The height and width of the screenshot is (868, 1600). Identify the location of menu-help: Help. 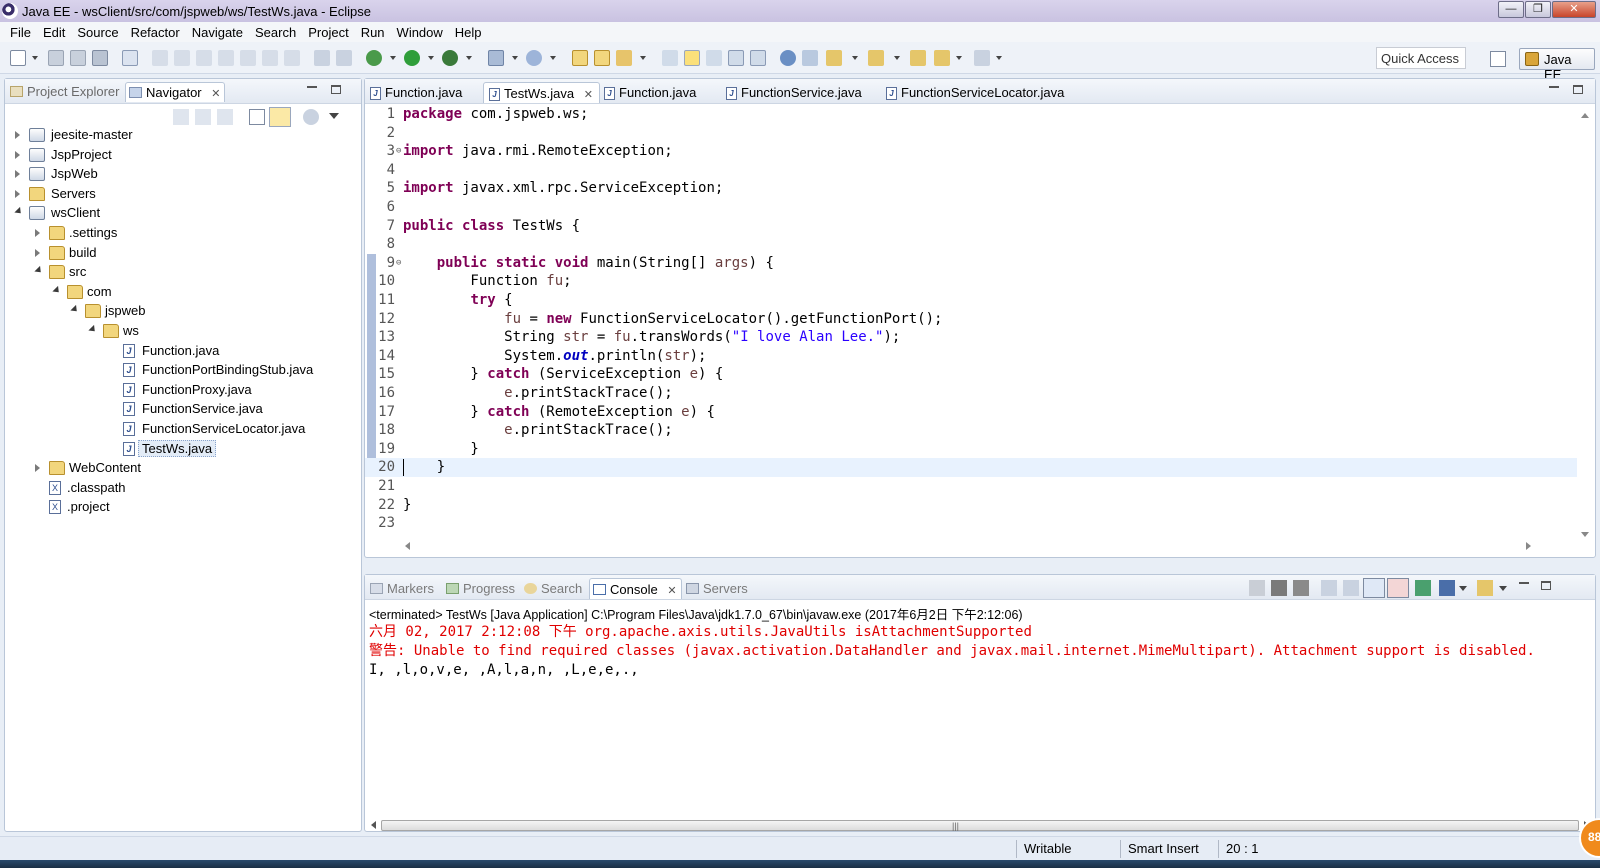
(468, 32).